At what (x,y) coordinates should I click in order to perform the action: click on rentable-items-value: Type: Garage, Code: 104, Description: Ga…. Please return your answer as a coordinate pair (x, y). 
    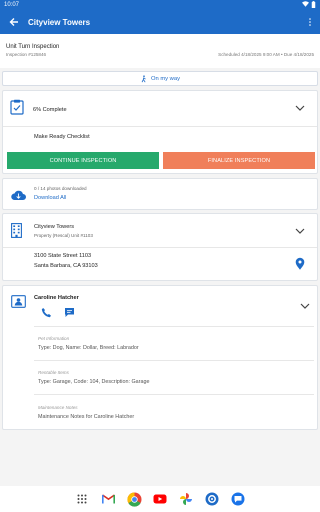
    Looking at the image, I should click on (94, 382).